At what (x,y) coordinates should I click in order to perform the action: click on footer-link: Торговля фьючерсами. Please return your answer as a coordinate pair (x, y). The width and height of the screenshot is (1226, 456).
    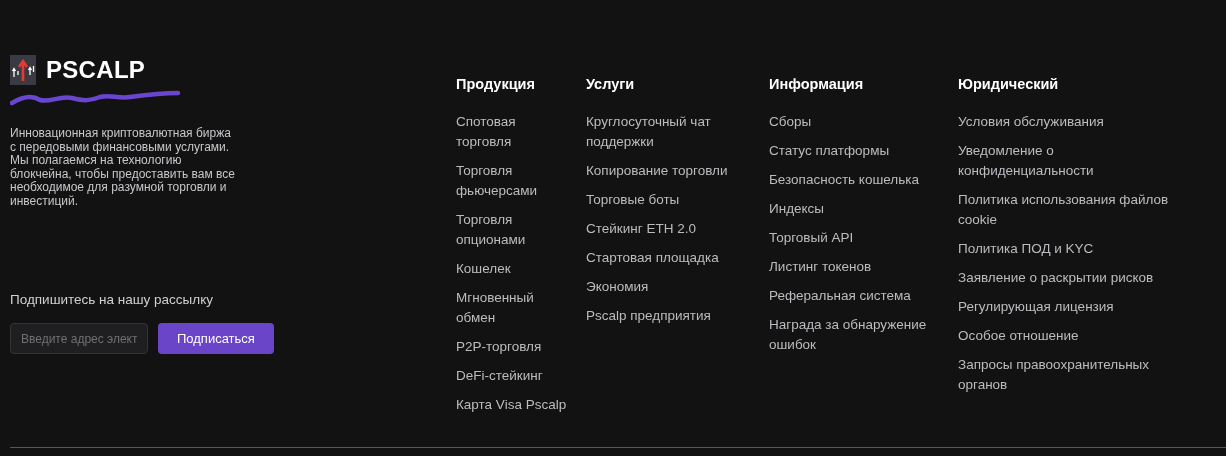
    Looking at the image, I should click on (497, 181).